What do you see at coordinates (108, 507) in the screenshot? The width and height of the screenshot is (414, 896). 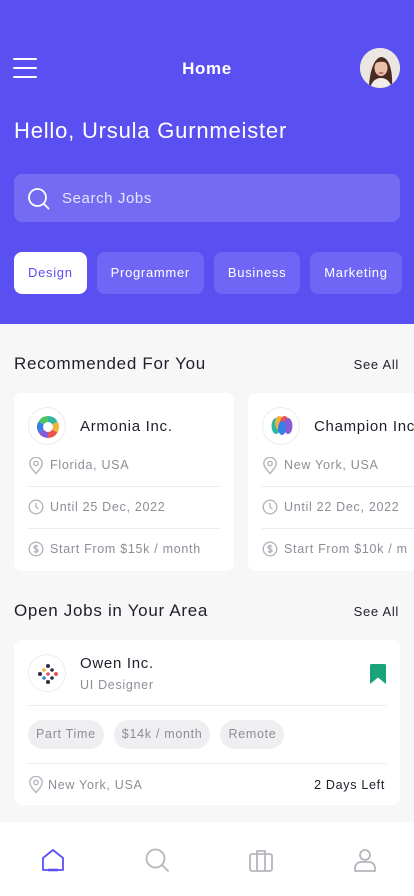 I see `deadline-text: Until 25 Dec, 2022` at bounding box center [108, 507].